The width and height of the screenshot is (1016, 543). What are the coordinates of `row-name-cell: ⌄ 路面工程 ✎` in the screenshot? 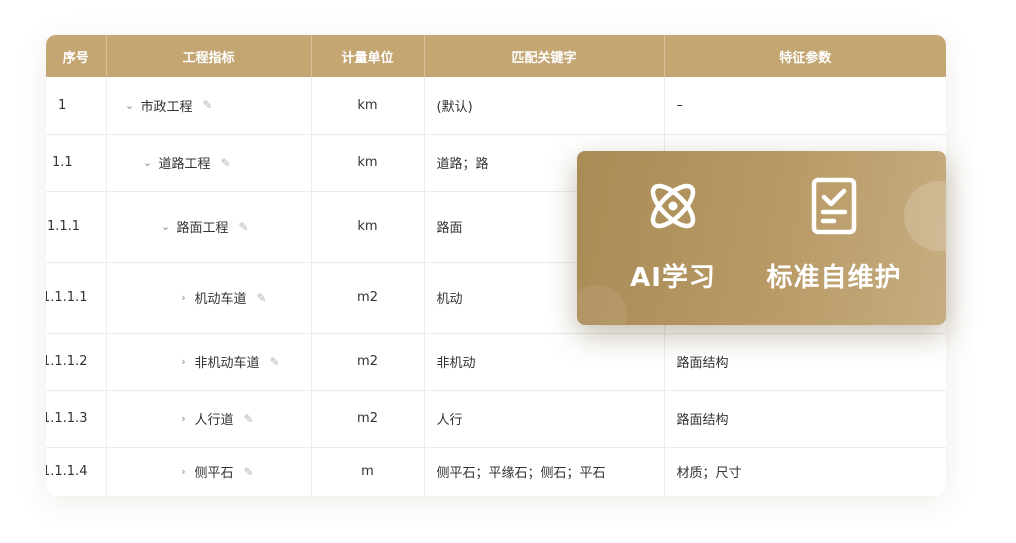 It's located at (209, 227).